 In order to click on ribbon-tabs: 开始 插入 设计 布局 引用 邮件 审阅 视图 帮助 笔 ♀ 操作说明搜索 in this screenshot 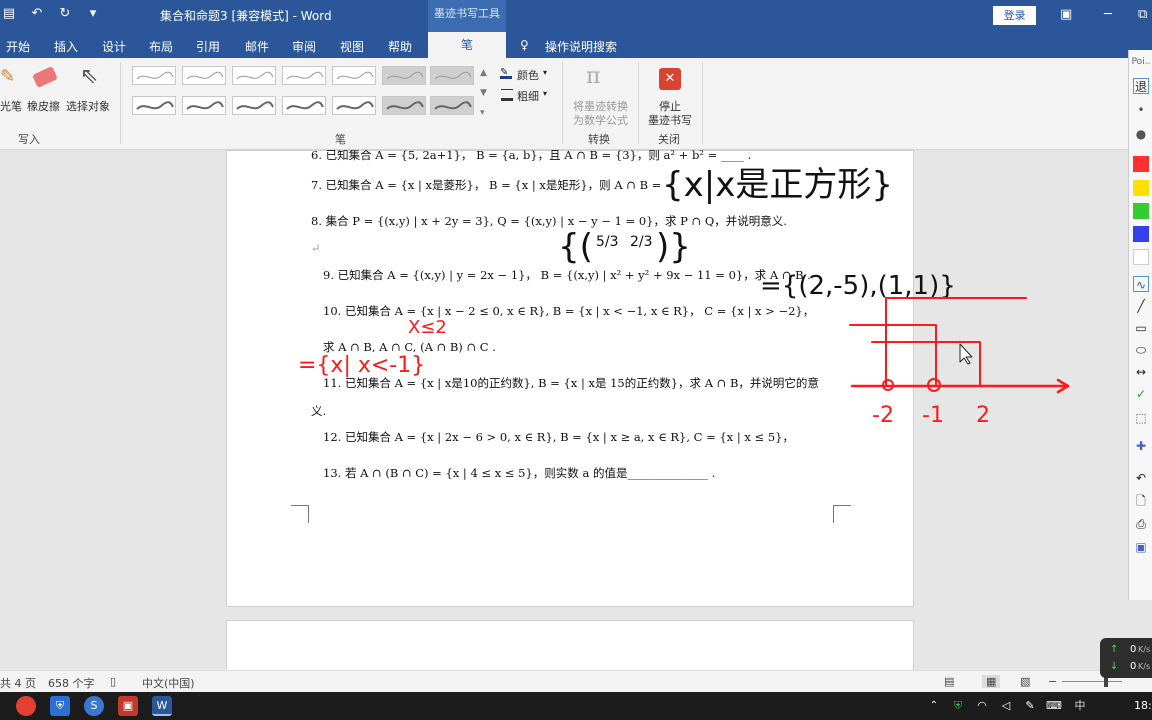, I will do `click(576, 45)`.